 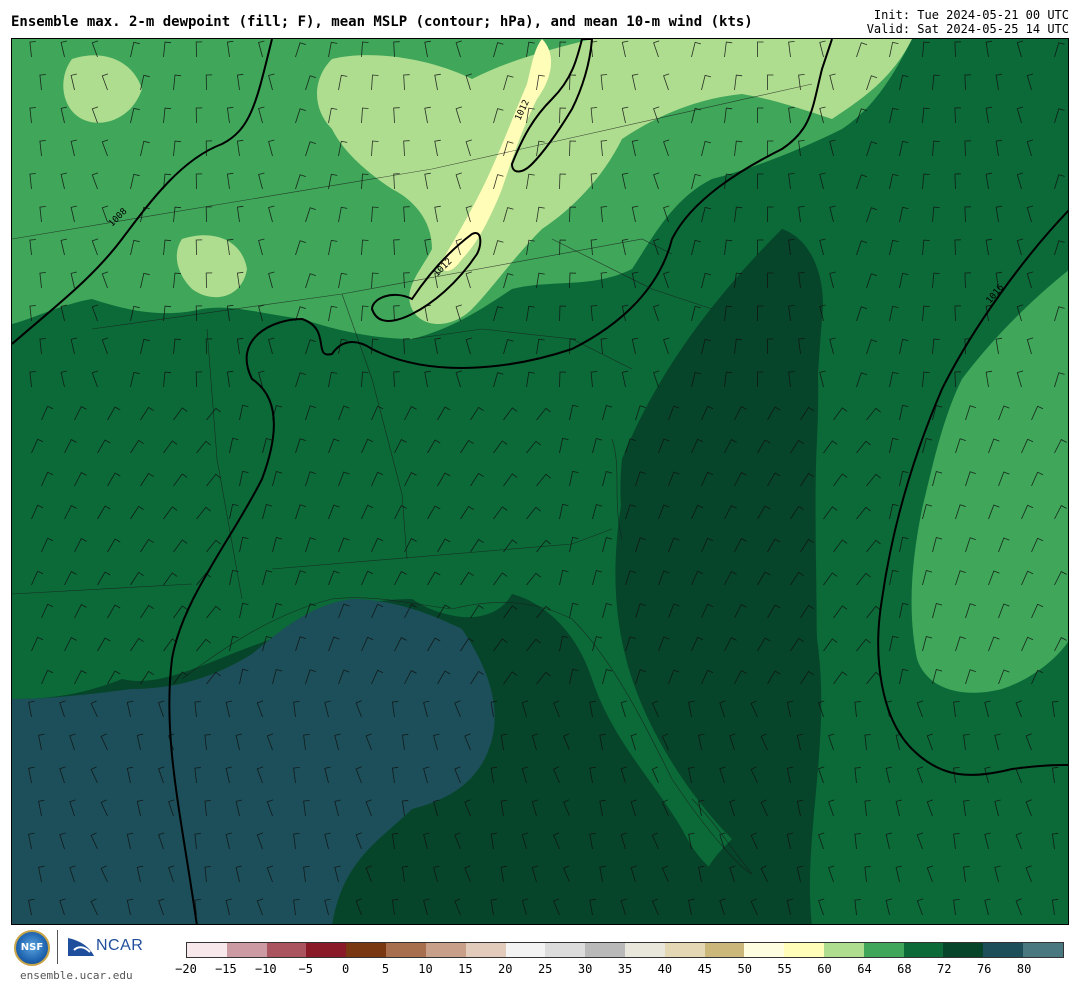 What do you see at coordinates (904, 969) in the screenshot?
I see `colorbar-tick-label: 68` at bounding box center [904, 969].